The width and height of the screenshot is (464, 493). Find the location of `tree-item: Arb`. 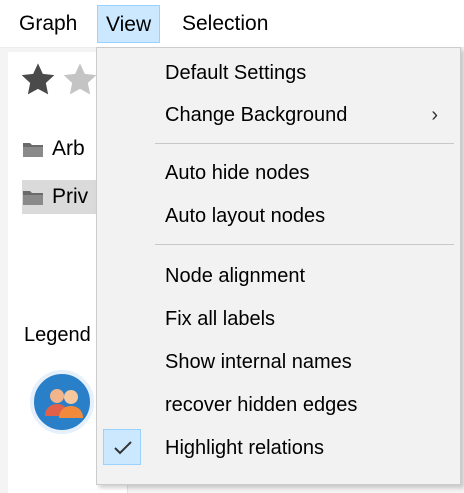

tree-item: Arb is located at coordinates (53, 149).